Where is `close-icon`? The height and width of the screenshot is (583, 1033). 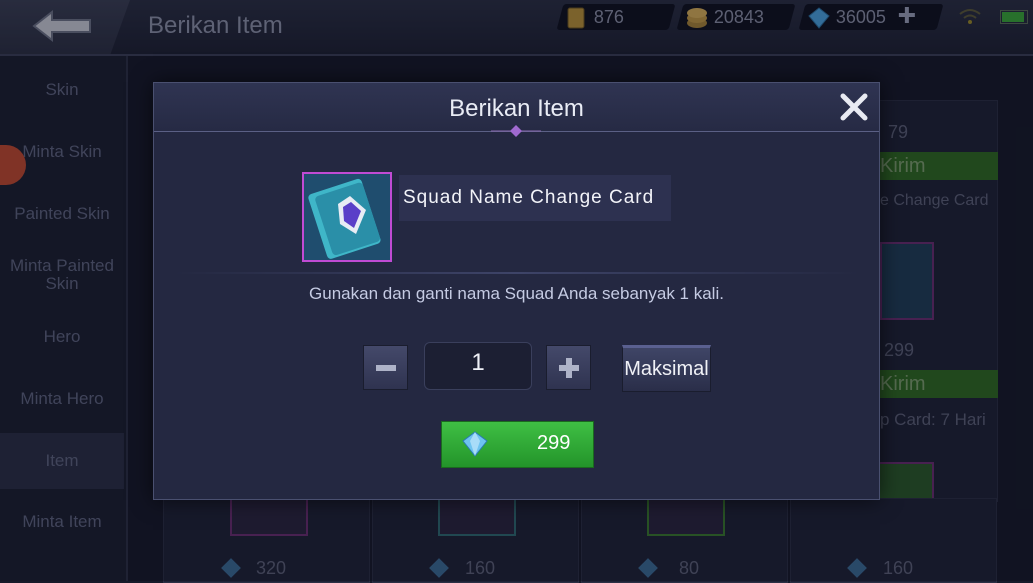
close-icon is located at coordinates (854, 107).